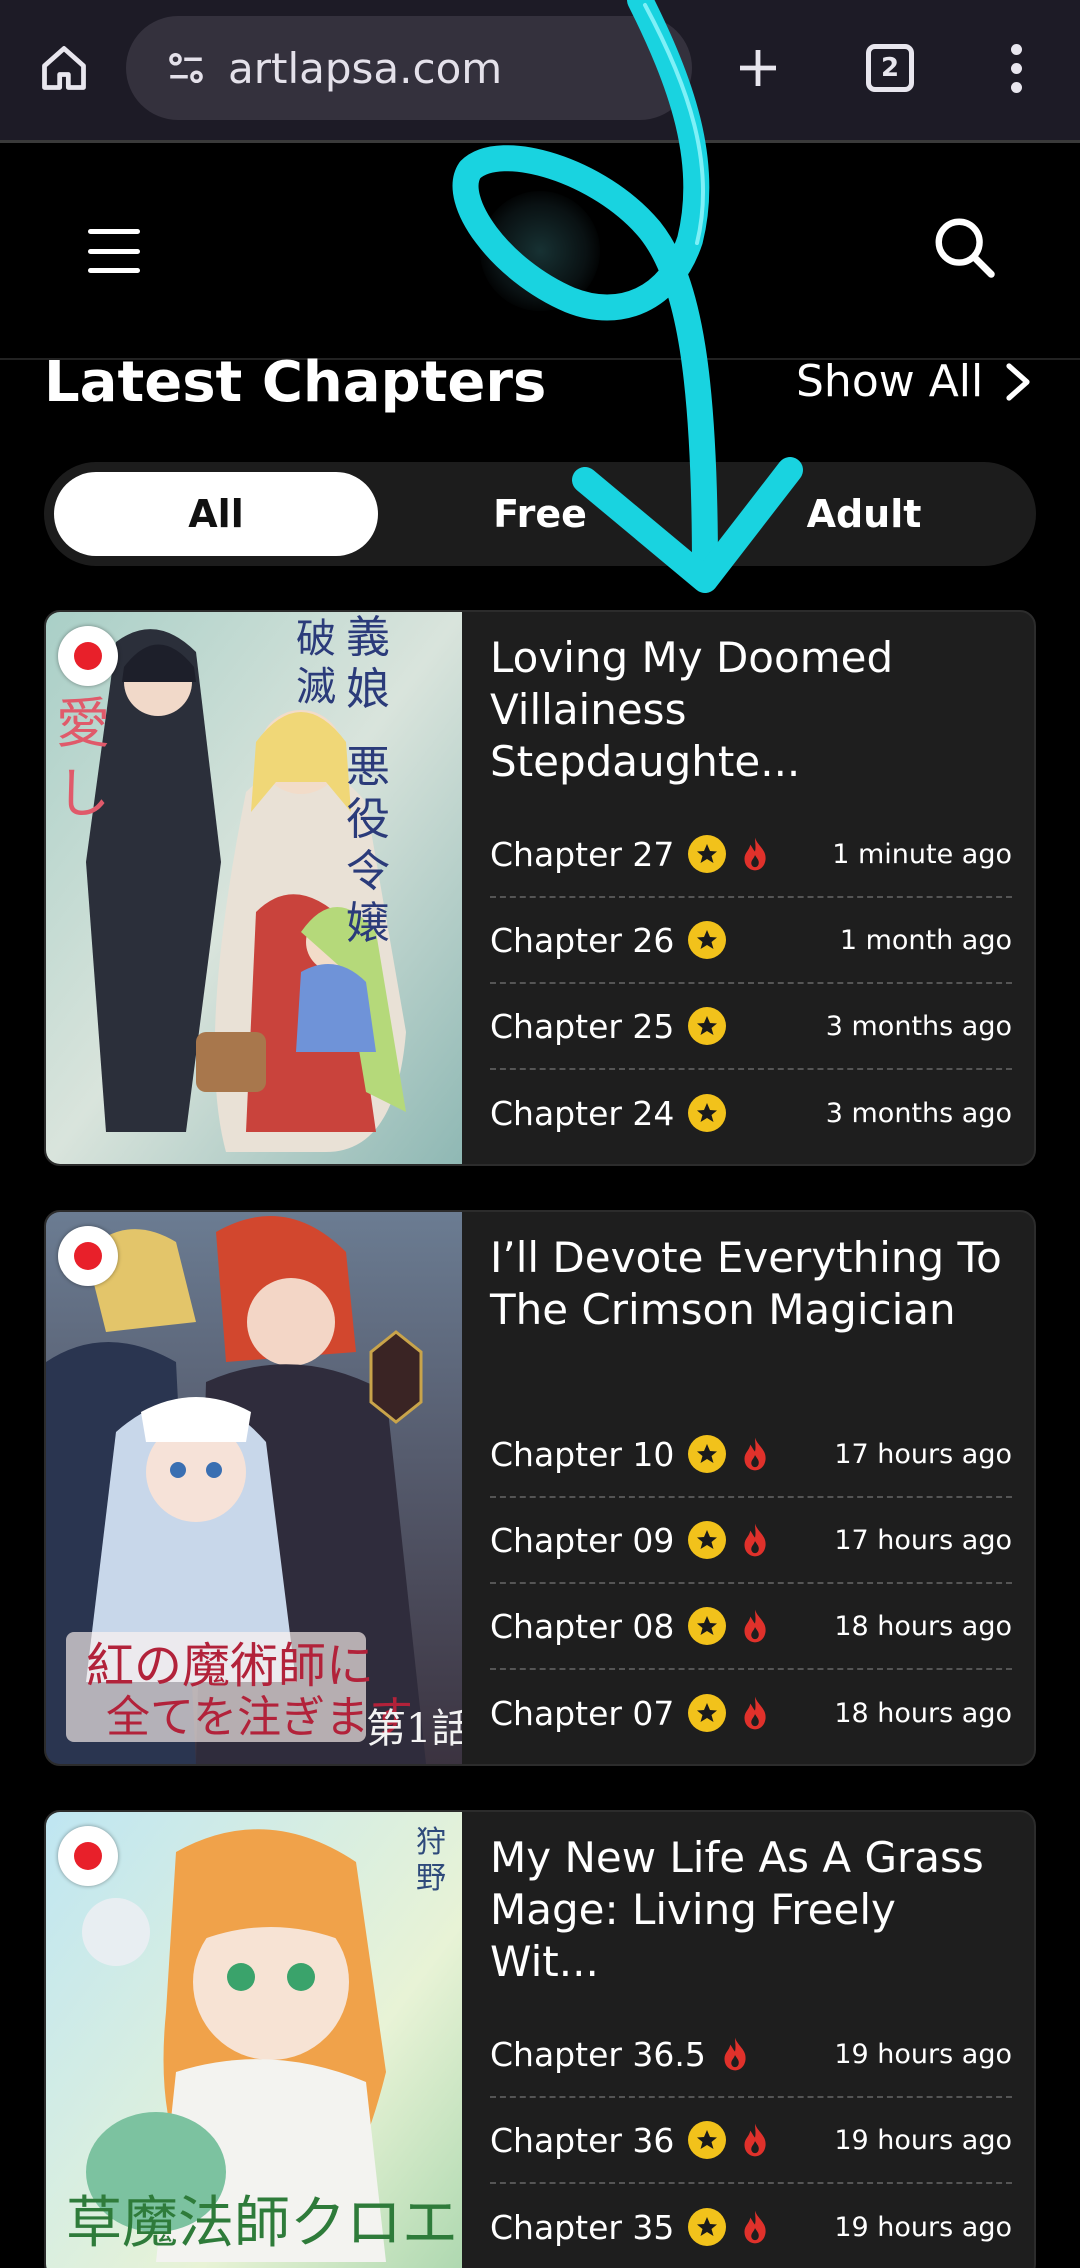 Image resolution: width=1080 pixels, height=2268 pixels. Describe the element at coordinates (582, 1454) in the screenshot. I see `chapter-name: Chapter 10` at that location.